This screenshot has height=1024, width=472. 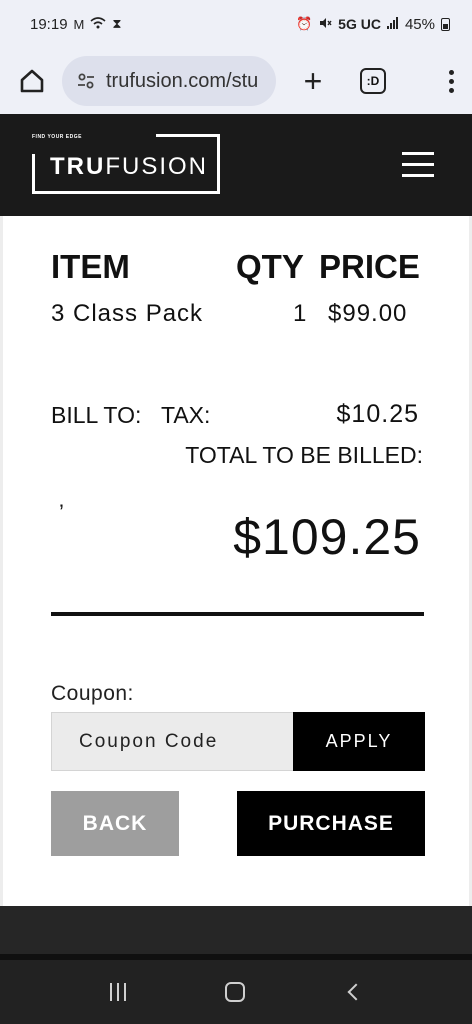 I want to click on network-label: 5G UC, so click(x=359, y=24).